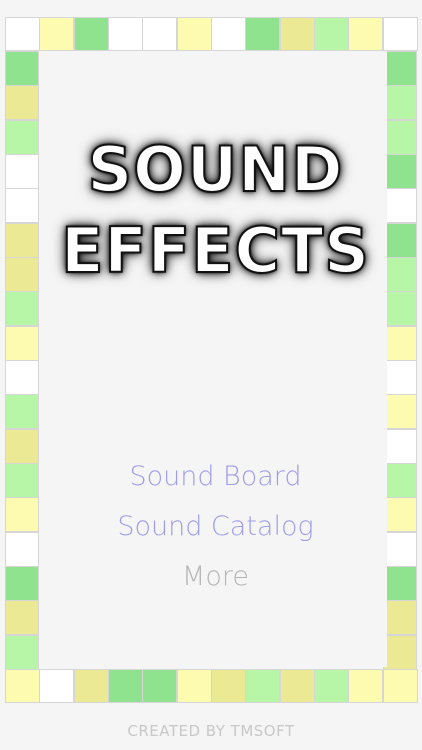  What do you see at coordinates (215, 576) in the screenshot?
I see `more-button: More` at bounding box center [215, 576].